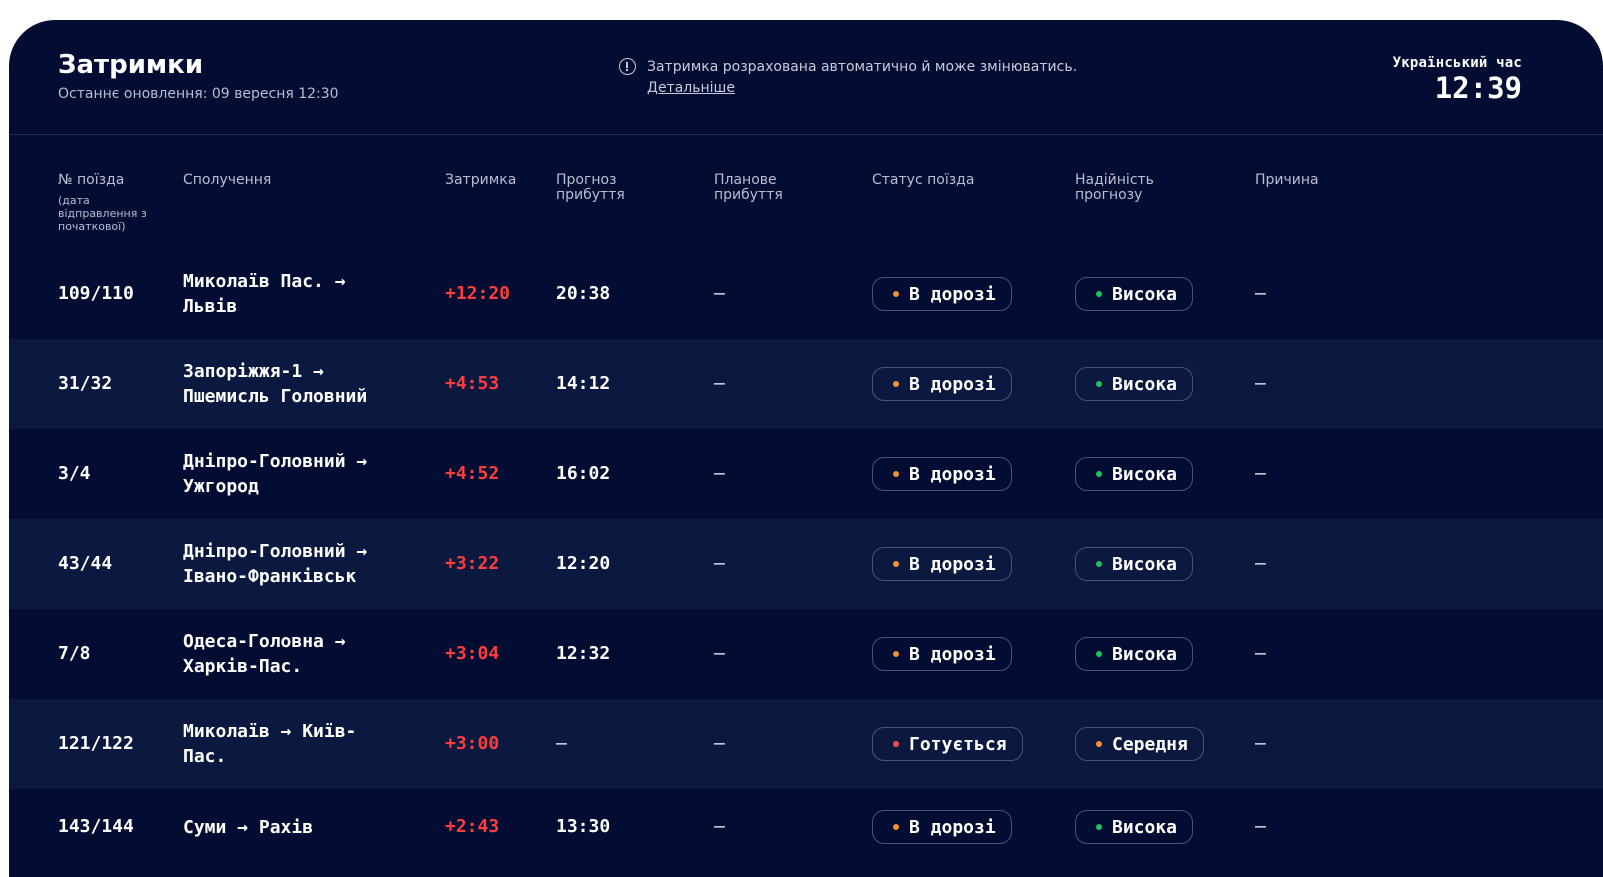 The width and height of the screenshot is (1603, 877). I want to click on route: Миколаїв Пас. → Львів, so click(264, 294).